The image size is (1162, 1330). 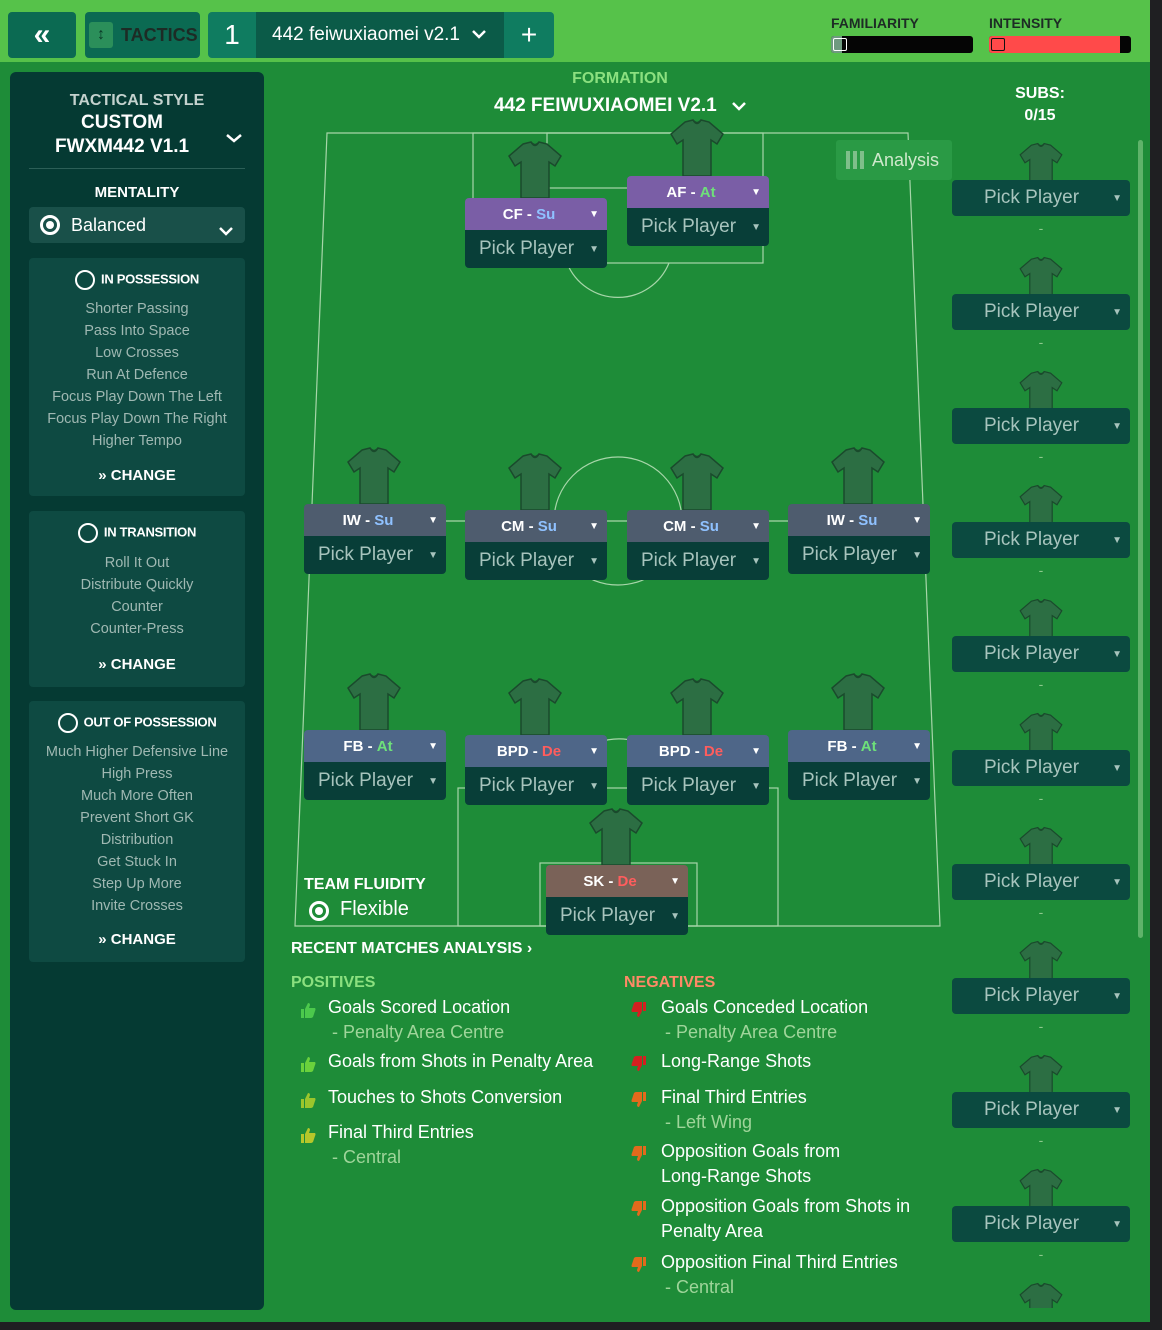 I want to click on tactic-slot-button: 1, so click(x=232, y=35).